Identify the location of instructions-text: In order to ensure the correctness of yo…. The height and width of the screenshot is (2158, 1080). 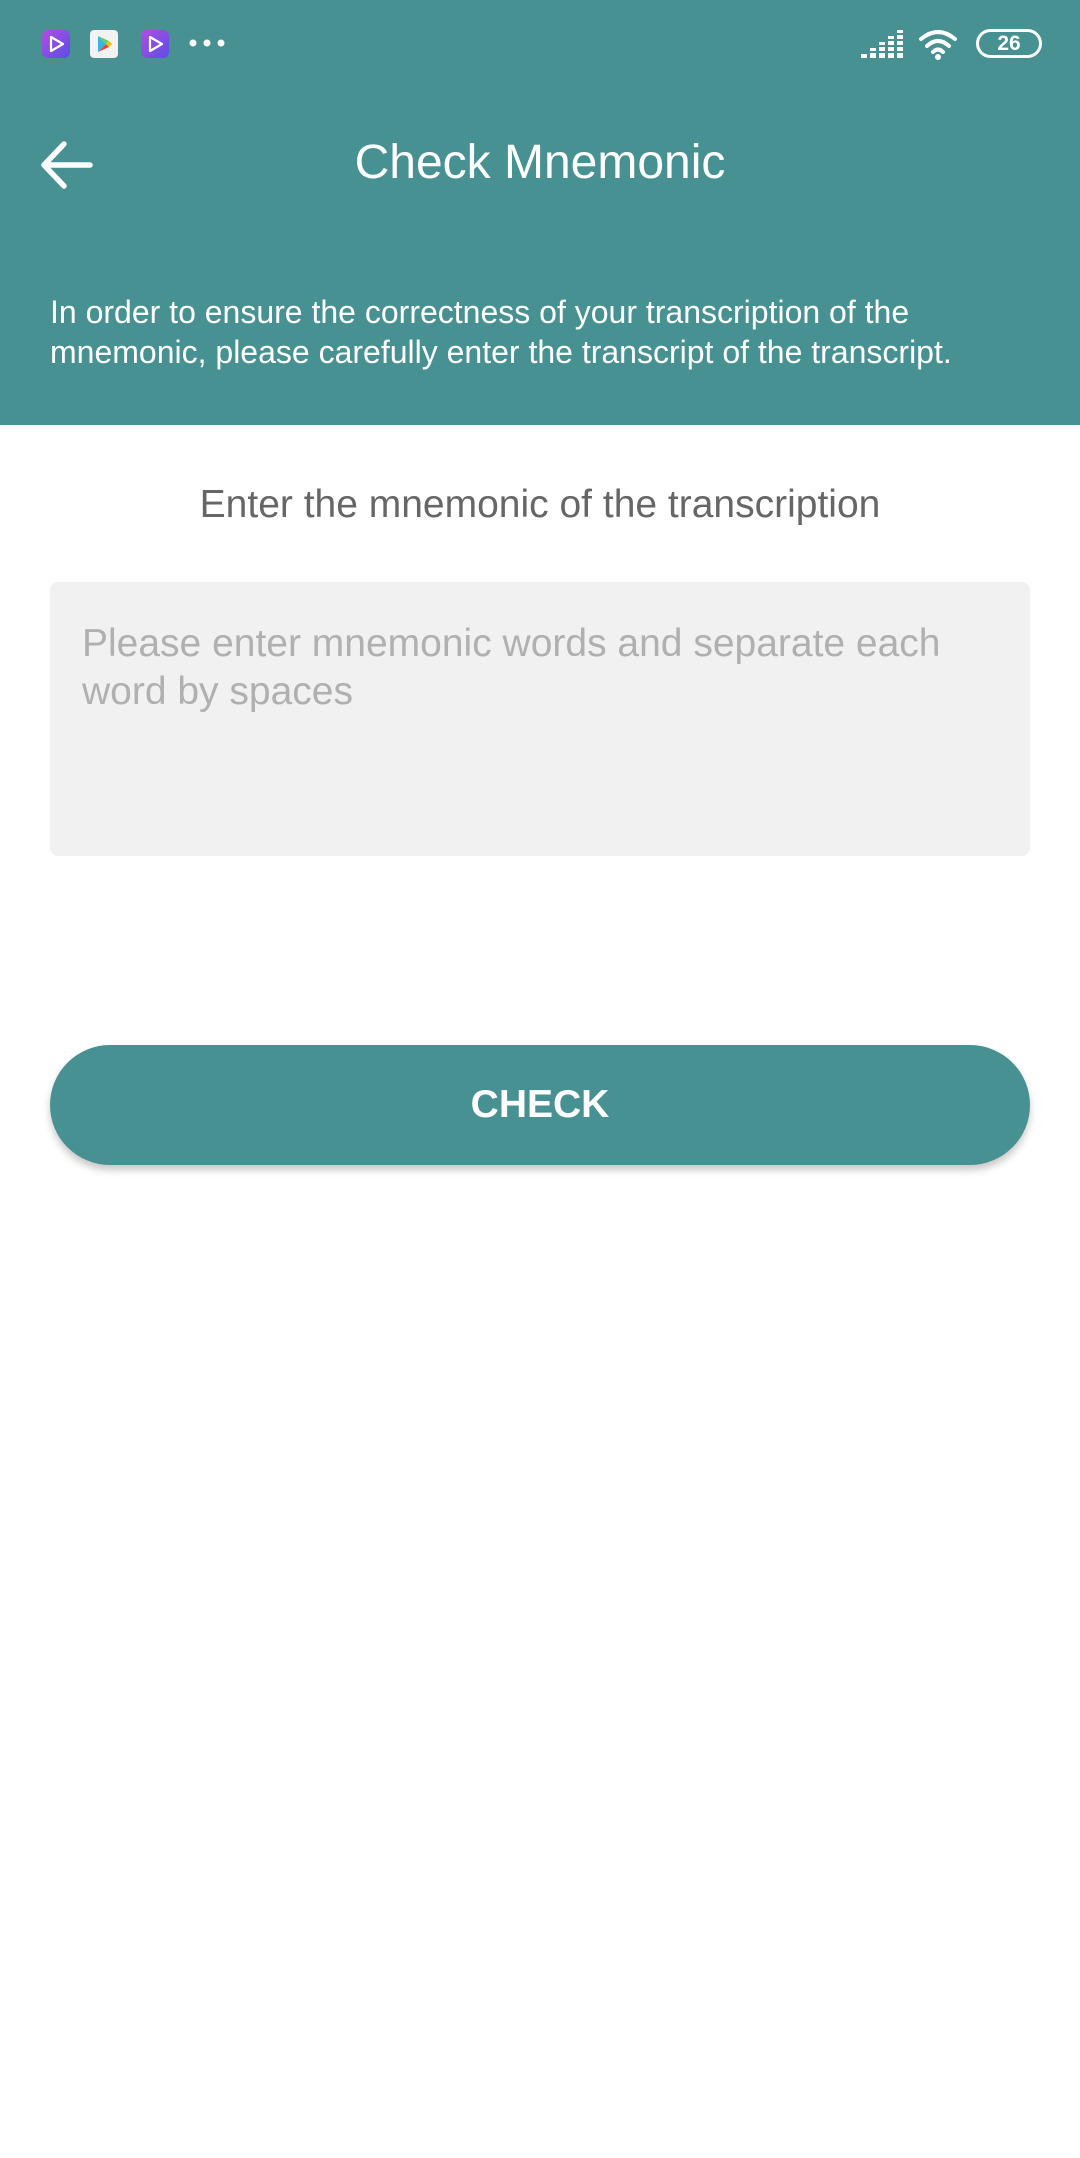
(501, 332).